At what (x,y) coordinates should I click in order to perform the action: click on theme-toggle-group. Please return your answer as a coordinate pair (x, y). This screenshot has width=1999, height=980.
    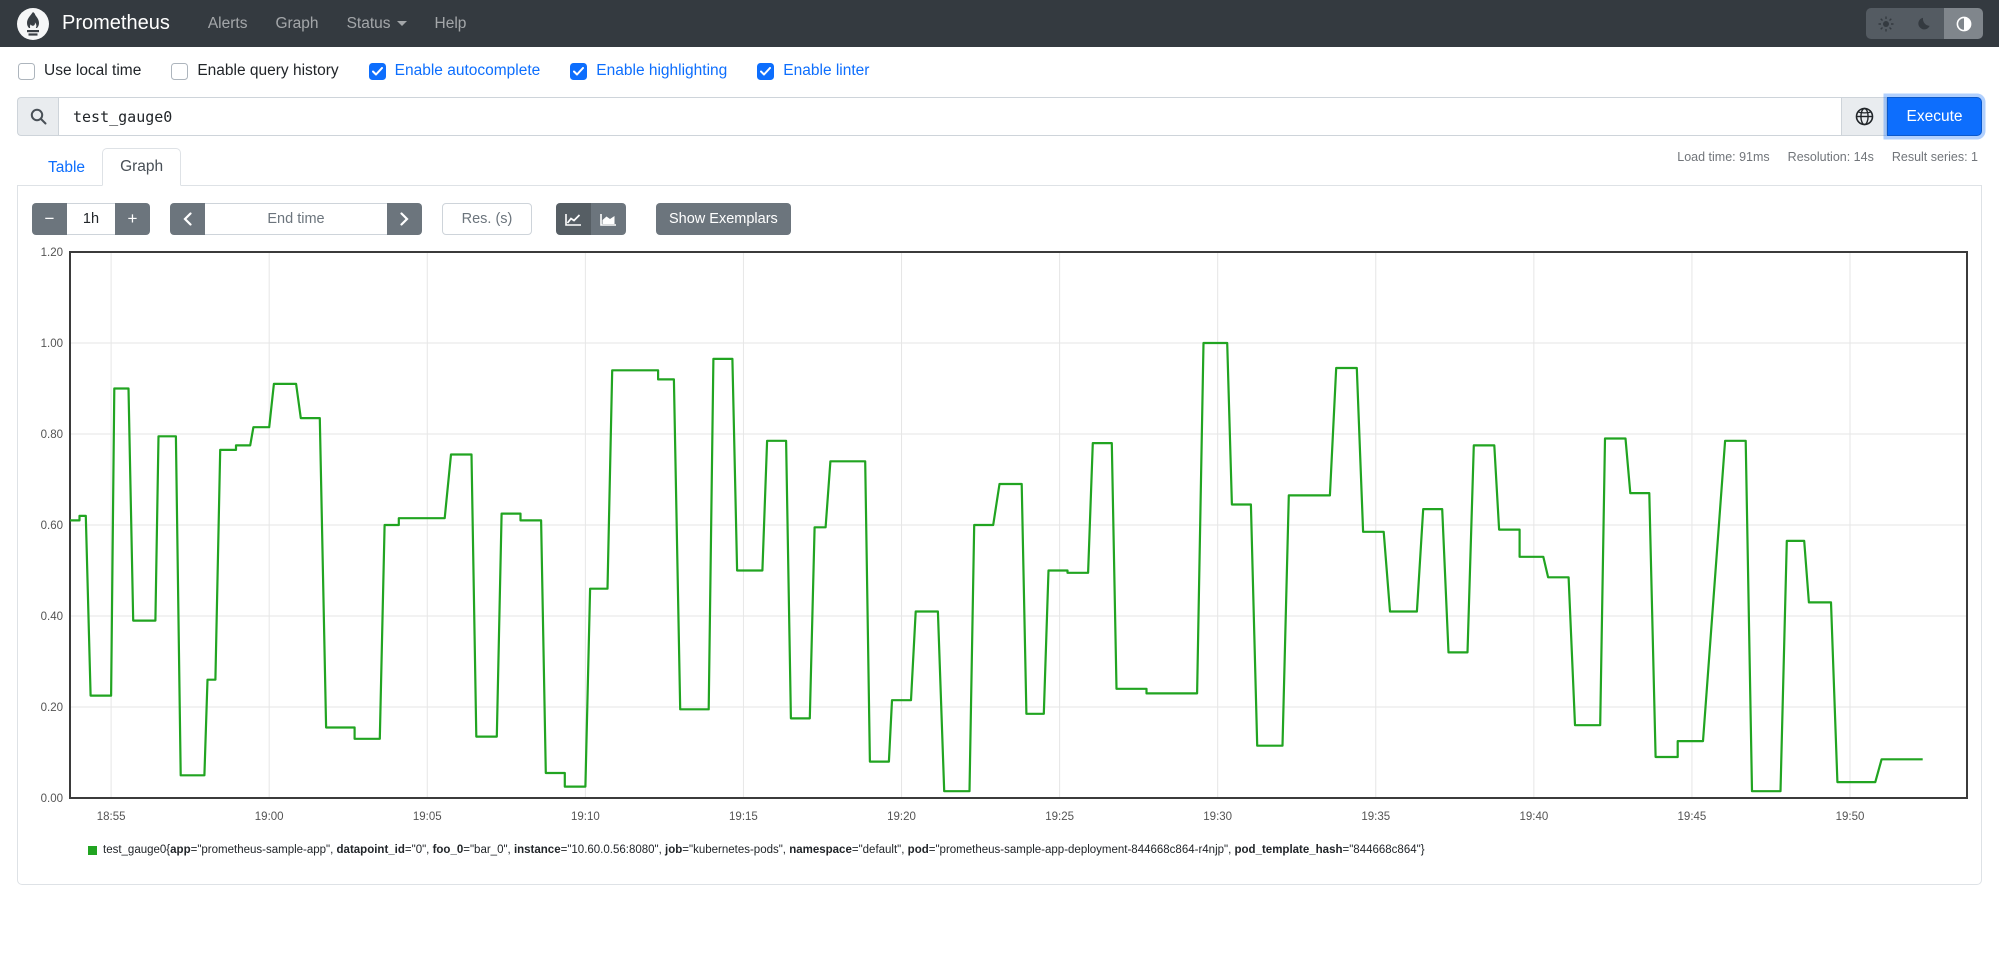
    Looking at the image, I should click on (1924, 23).